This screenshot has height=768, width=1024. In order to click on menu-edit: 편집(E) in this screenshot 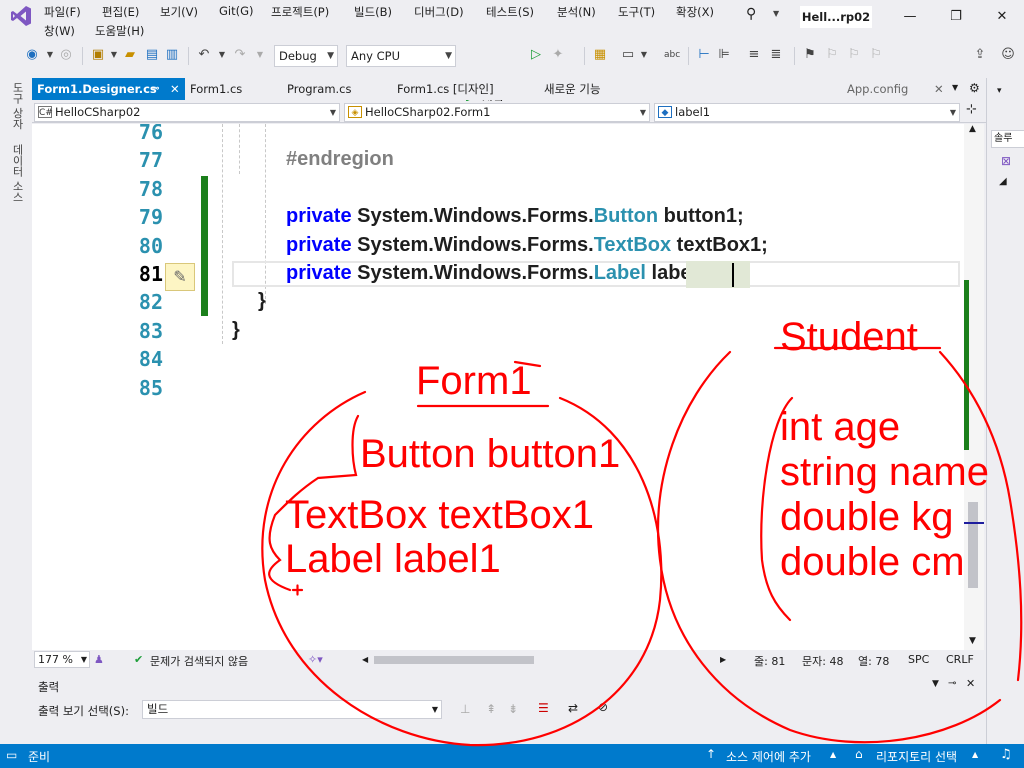, I will do `click(120, 12)`.